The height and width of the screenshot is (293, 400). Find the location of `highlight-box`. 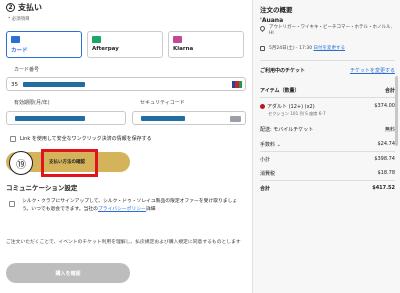

highlight-box is located at coordinates (69, 163).